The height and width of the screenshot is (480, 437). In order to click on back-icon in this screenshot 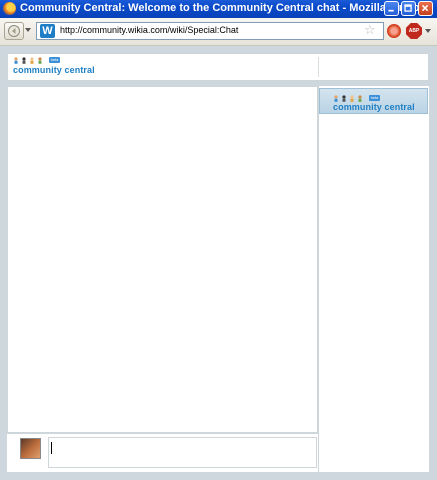, I will do `click(14, 31)`.